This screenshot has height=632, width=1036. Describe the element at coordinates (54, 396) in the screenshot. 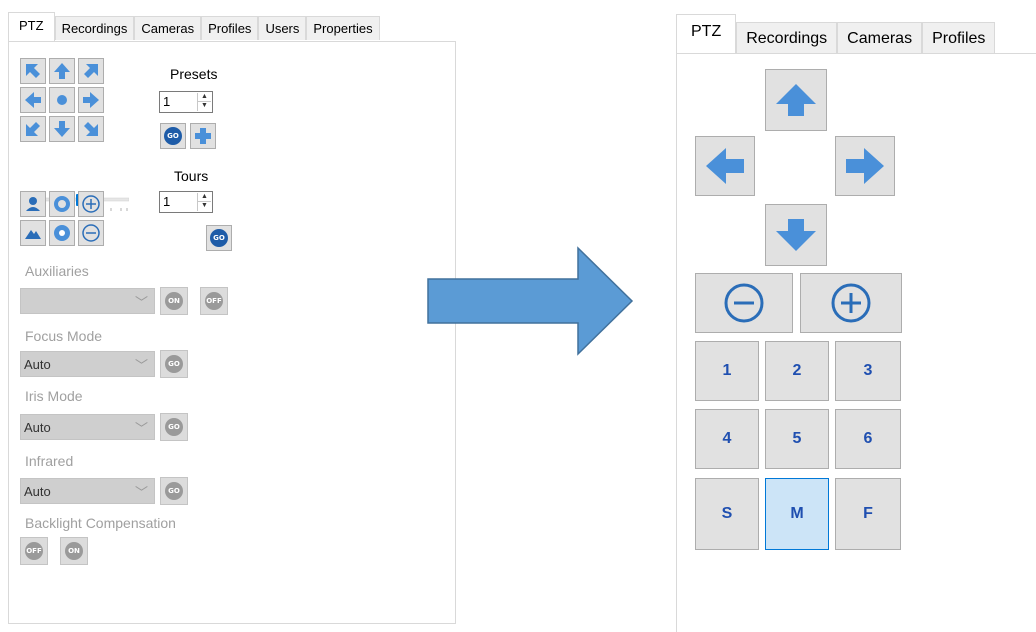

I see `iris-mode-label: Iris Mode` at that location.